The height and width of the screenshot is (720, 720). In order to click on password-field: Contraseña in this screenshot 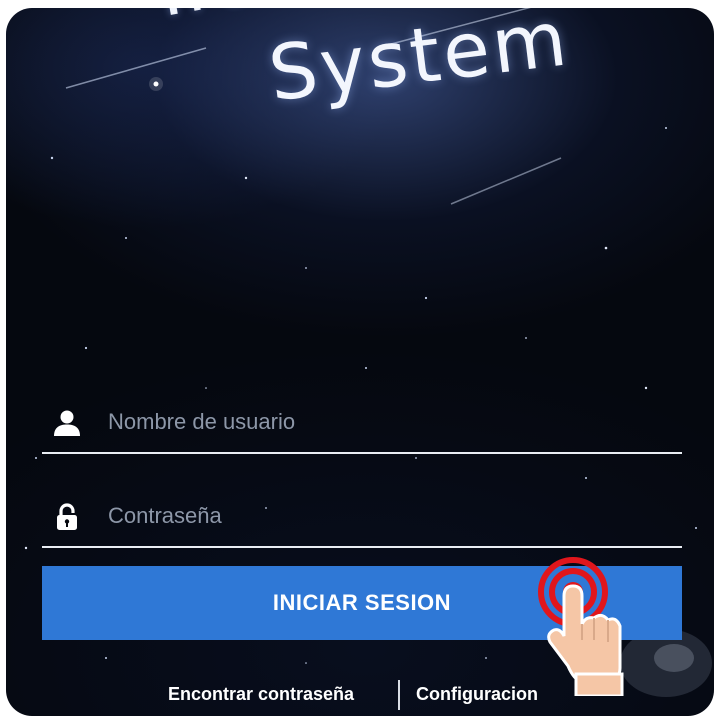, I will do `click(362, 518)`.